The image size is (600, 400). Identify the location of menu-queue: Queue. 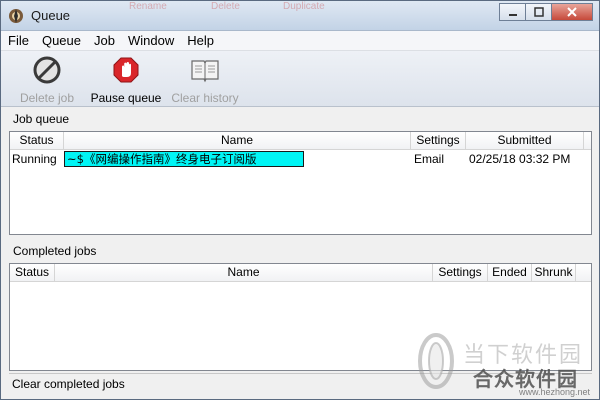
(61, 40).